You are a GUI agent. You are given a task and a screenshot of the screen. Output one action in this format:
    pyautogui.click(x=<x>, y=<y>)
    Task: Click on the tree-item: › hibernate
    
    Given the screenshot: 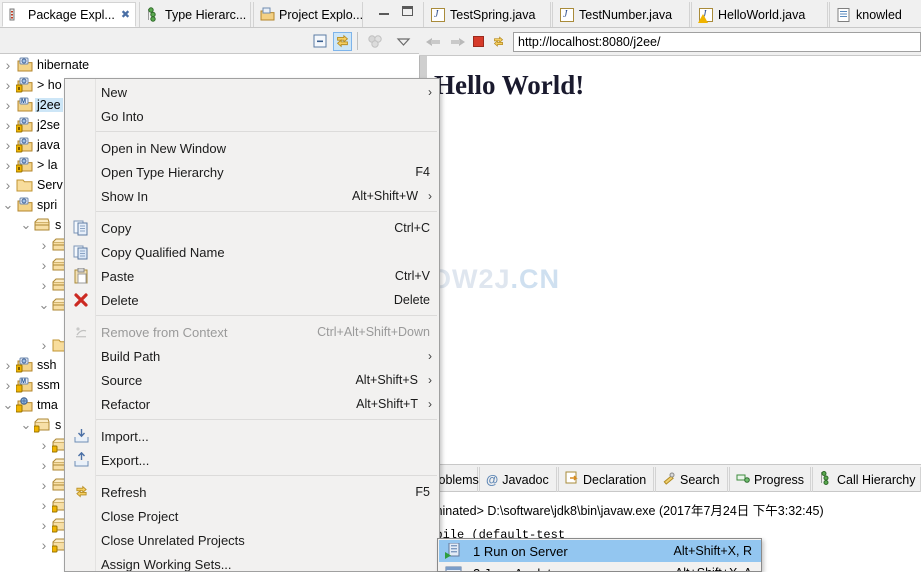 What is the action you would take?
    pyautogui.click(x=209, y=65)
    